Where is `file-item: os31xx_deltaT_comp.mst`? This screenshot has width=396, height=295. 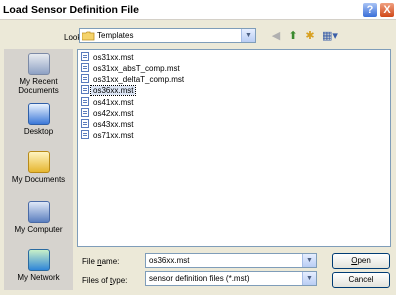
file-item: os31xx_deltaT_comp.mst is located at coordinates (133, 79).